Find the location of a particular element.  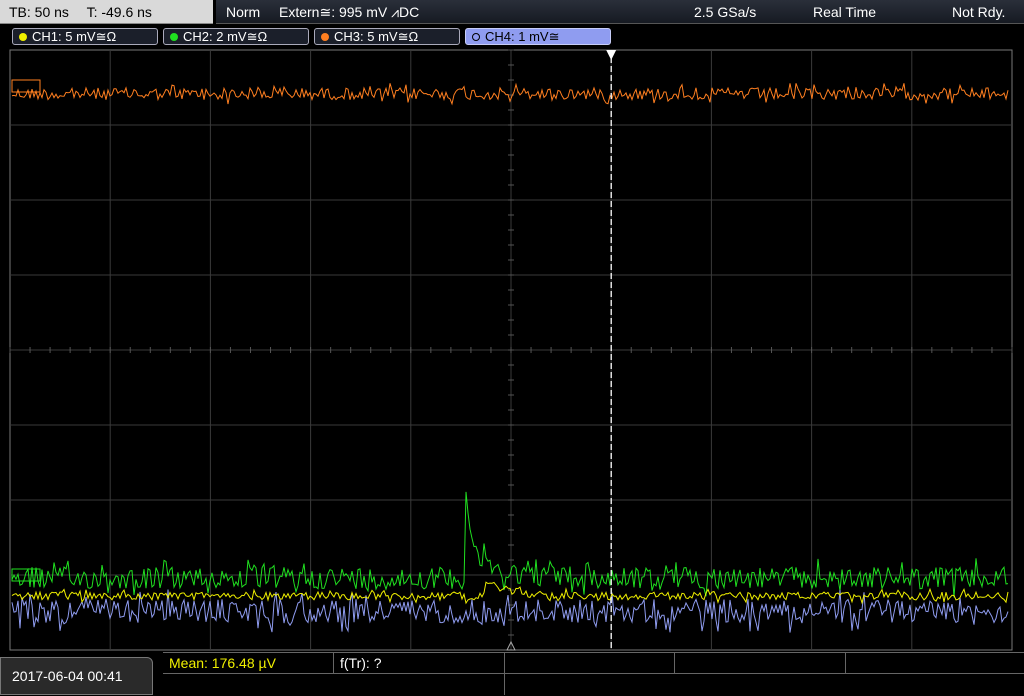

trigger-source: Extern≅: 995 mV ⩘DC is located at coordinates (349, 12).